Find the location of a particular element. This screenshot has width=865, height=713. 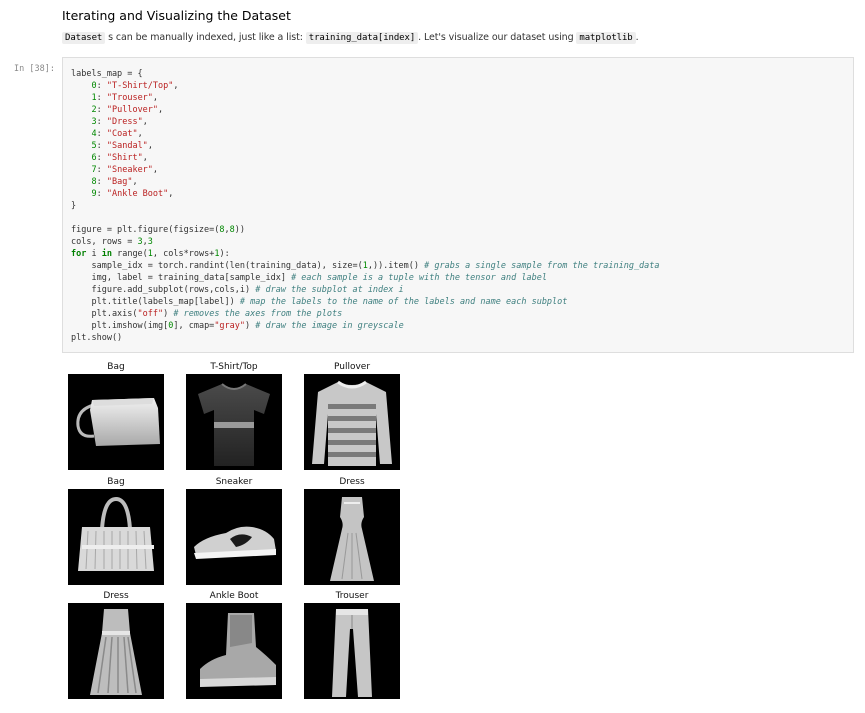

subplot-title: Ankle Boot is located at coordinates (234, 596).